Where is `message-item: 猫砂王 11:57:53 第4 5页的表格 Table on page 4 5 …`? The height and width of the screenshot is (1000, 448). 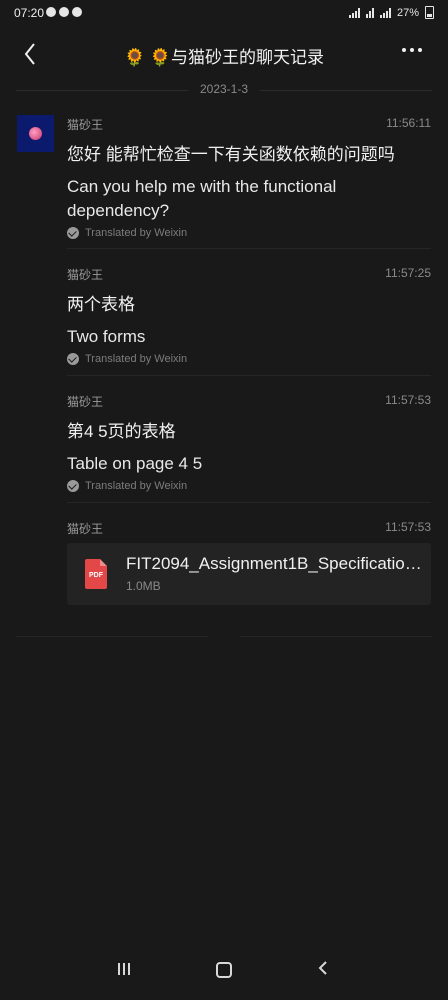
message-item: 猫砂王 11:57:53 第4 5页的表格 Table on page 4 5 … is located at coordinates (249, 442).